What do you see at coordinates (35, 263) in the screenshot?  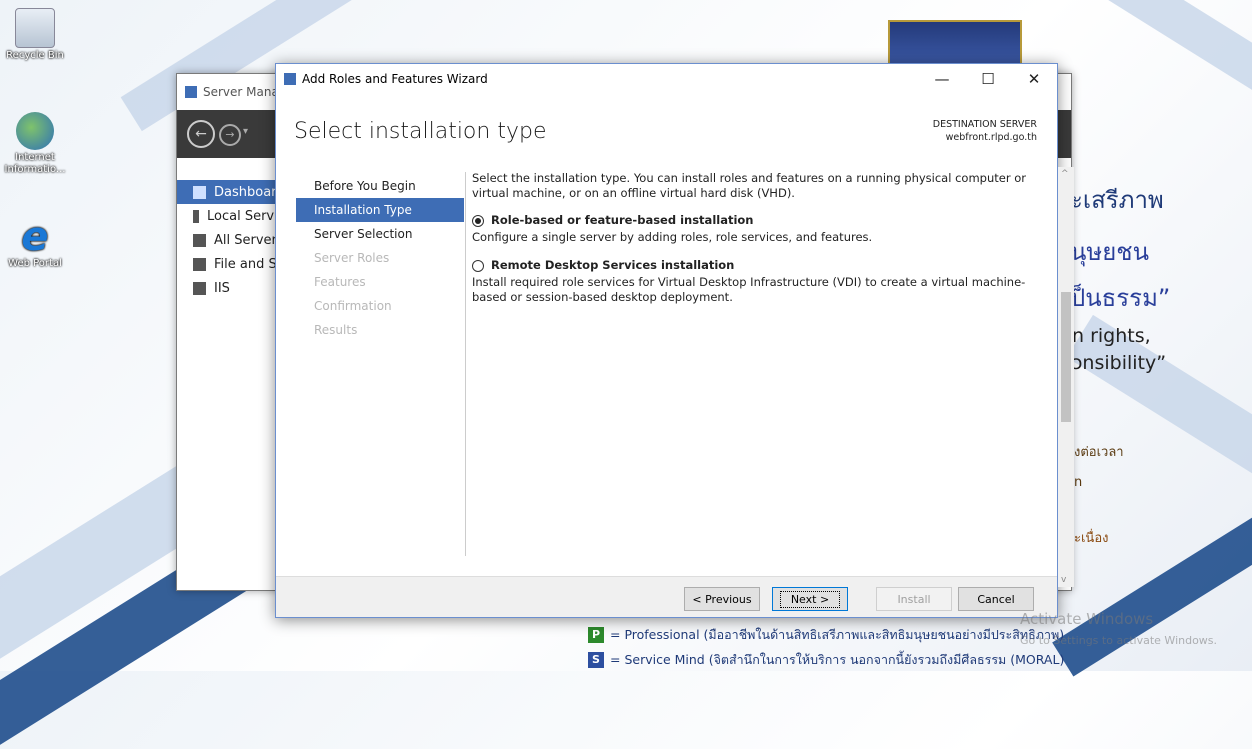 I see `desktop-icon-label: Web Portal` at bounding box center [35, 263].